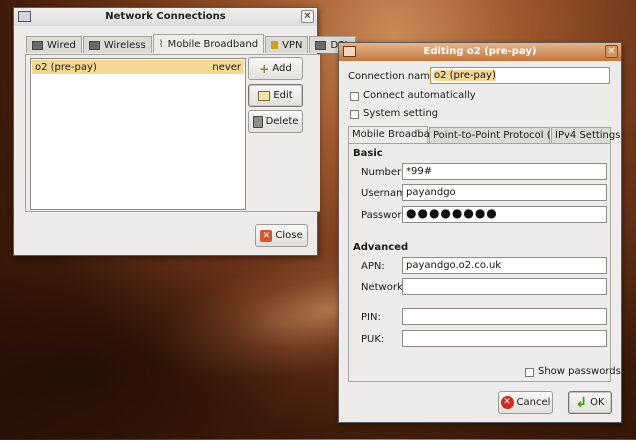  What do you see at coordinates (431, 192) in the screenshot?
I see `username-value: payandgo` at bounding box center [431, 192].